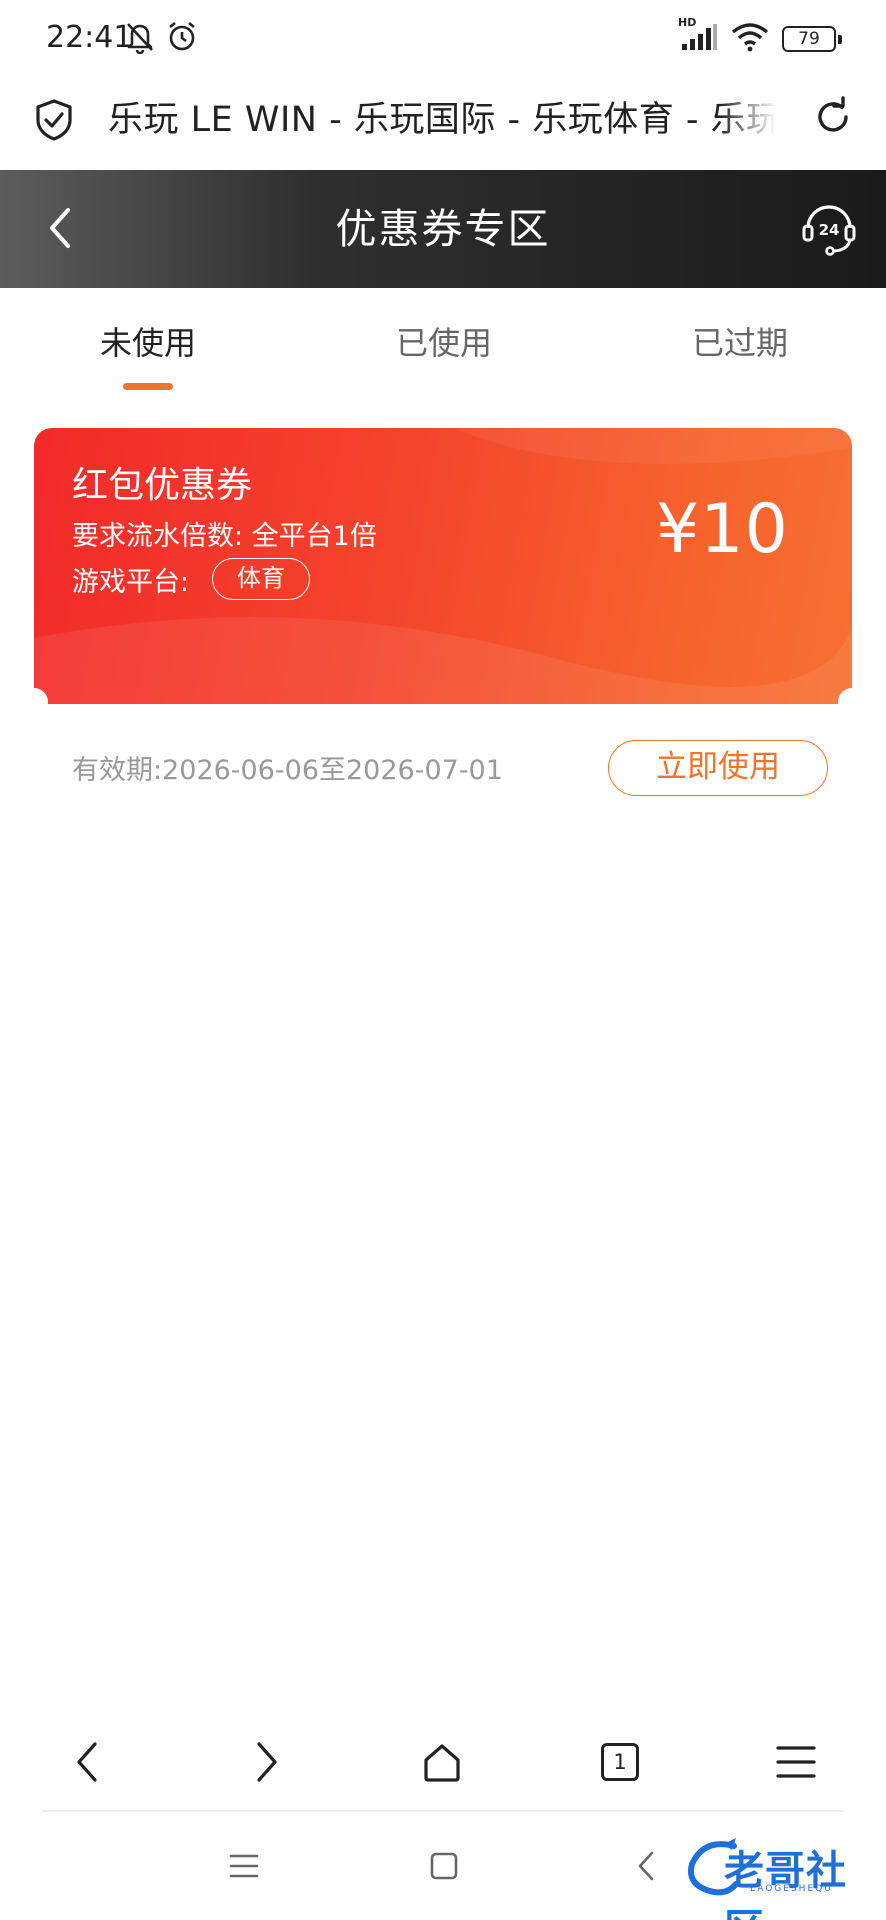 The width and height of the screenshot is (886, 1920). Describe the element at coordinates (718, 768) in the screenshot. I see `use-now-button: 立即使用` at that location.